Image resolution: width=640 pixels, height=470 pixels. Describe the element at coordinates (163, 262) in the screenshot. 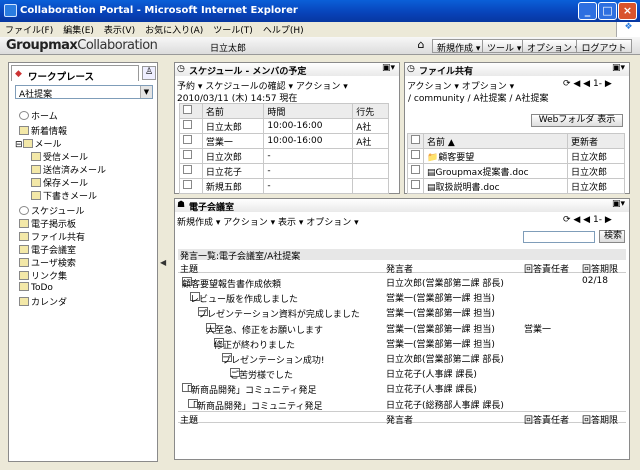

I see `collapse-pane-icon: ◀` at that location.